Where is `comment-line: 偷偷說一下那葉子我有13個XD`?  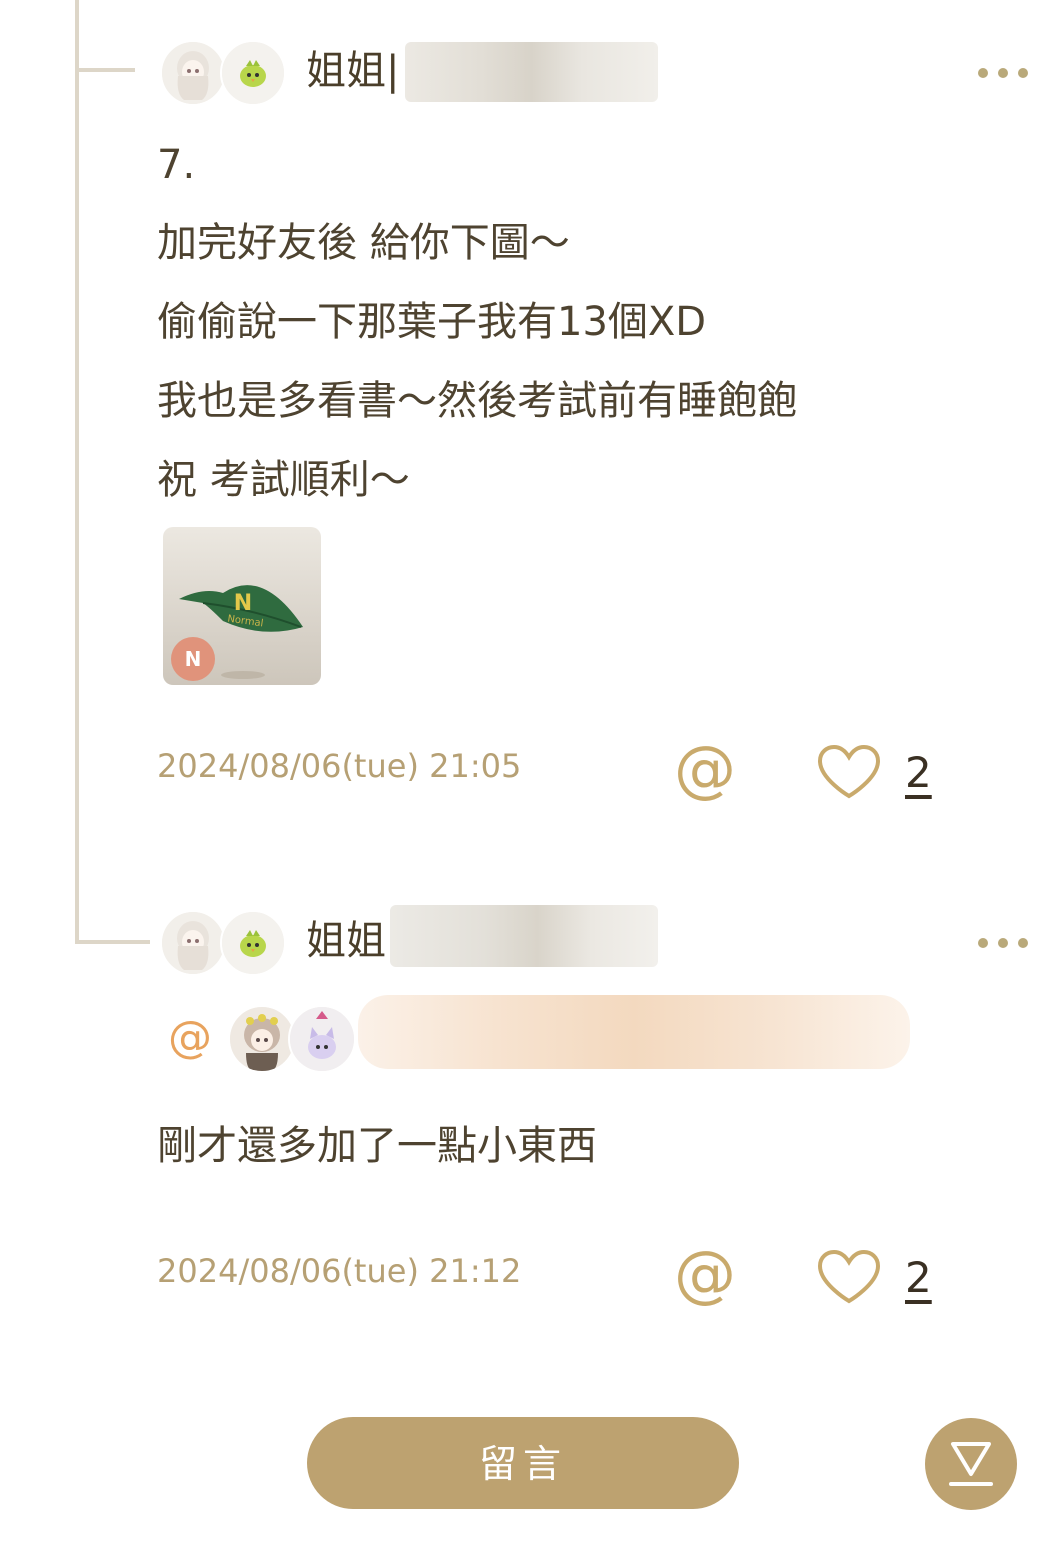 comment-line: 偷偷說一下那葉子我有13個XD is located at coordinates (432, 322).